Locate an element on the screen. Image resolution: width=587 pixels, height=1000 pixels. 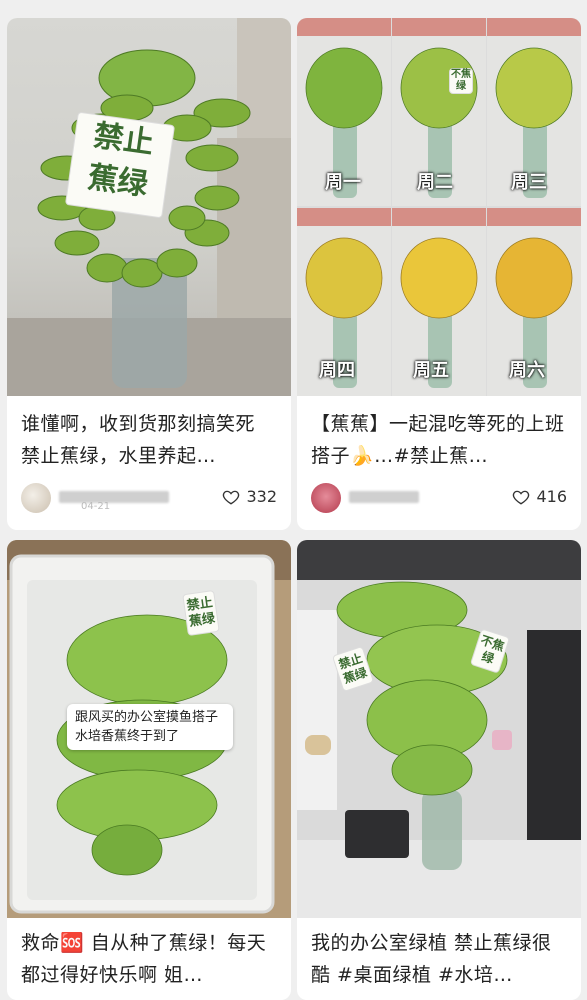
day-label-thu: 周四 is located at coordinates (337, 370).